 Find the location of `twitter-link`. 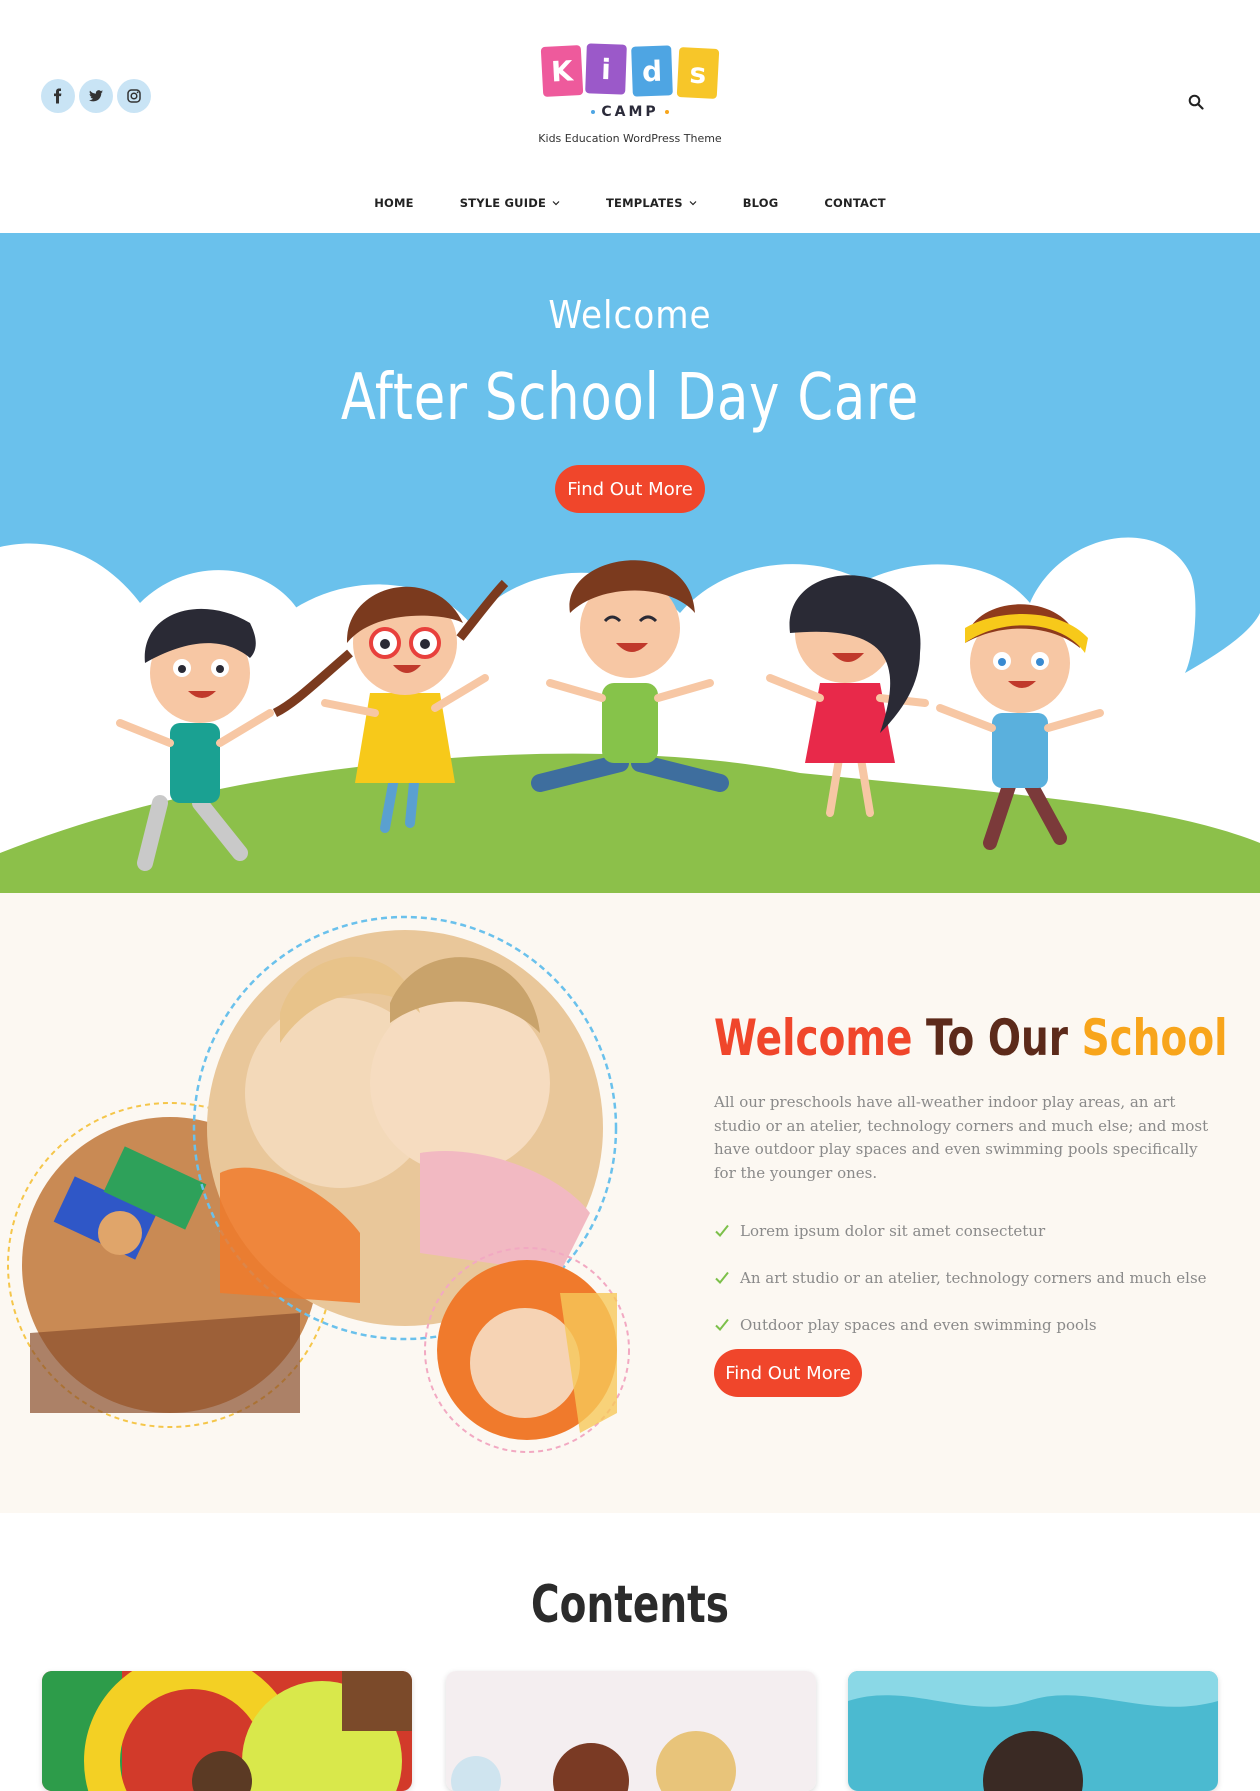

twitter-link is located at coordinates (96, 96).